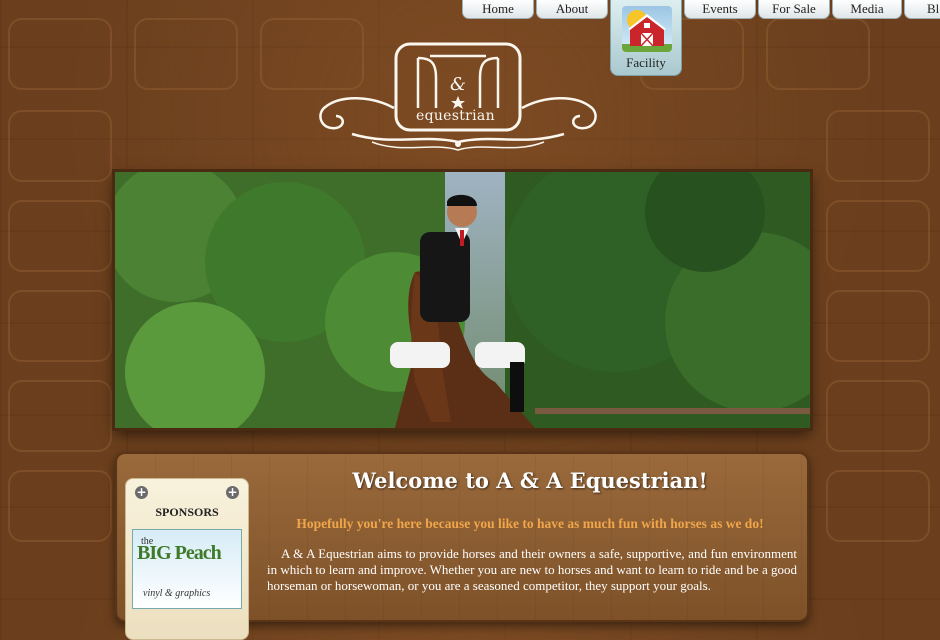  Describe the element at coordinates (187, 569) in the screenshot. I see `sponsor-logo-big-peach: the BIG Peach vinyl & graphics` at that location.